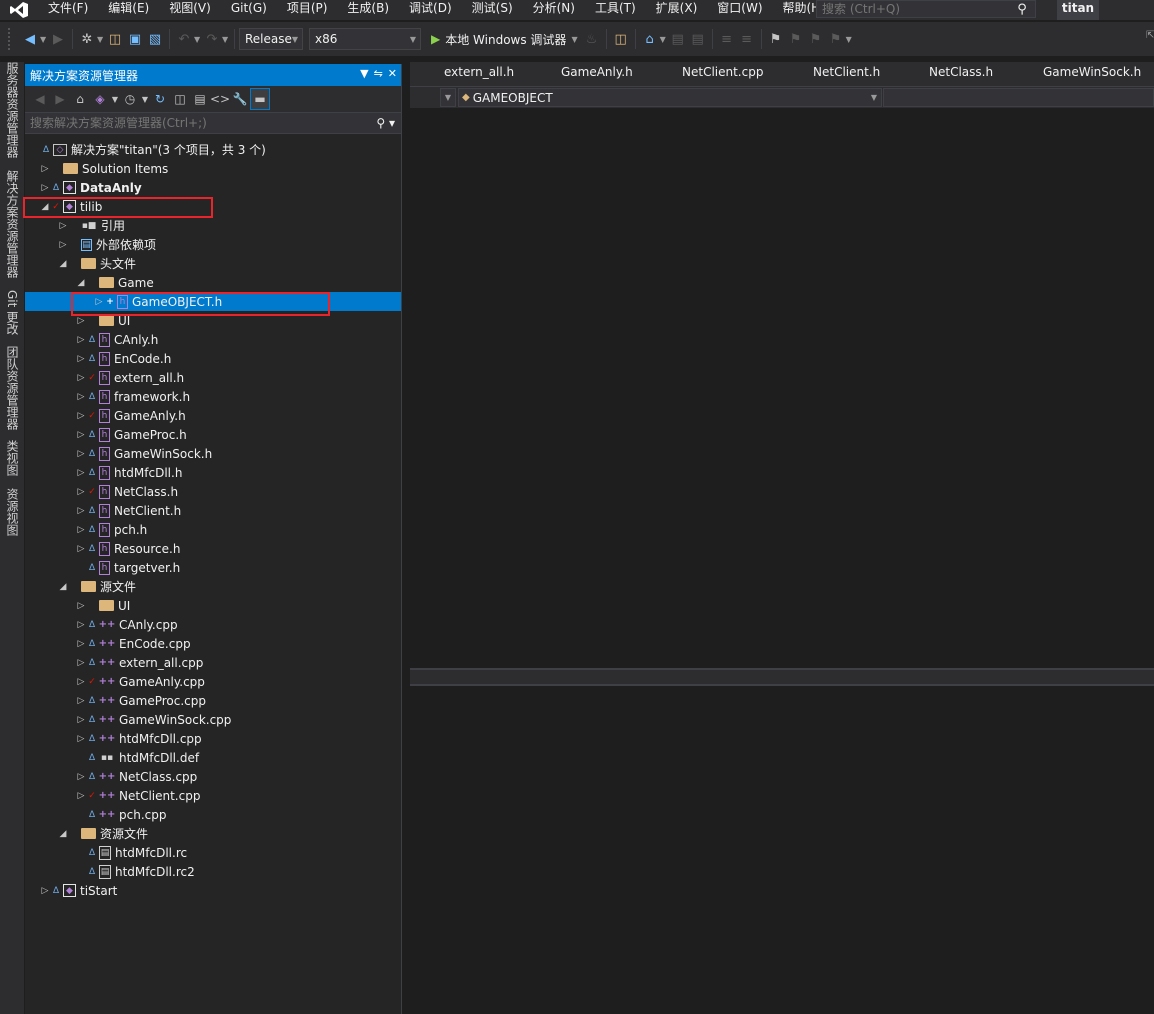  Describe the element at coordinates (364, 73) in the screenshot. I see `window-position-icon: ▼` at that location.